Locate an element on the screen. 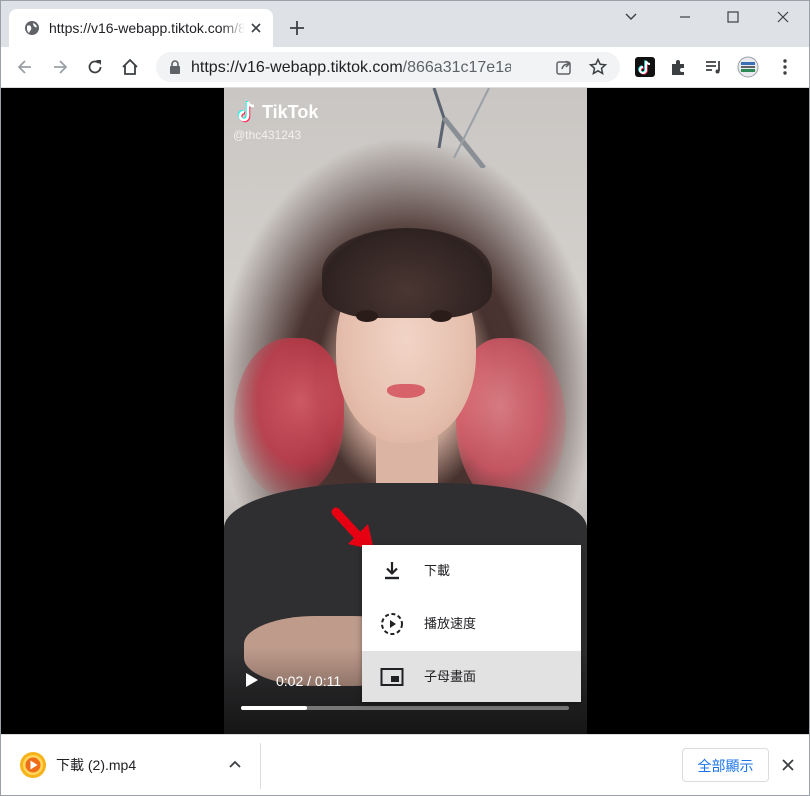 Image resolution: width=810 pixels, height=796 pixels. menu-item-label: 播放速度 is located at coordinates (450, 623).